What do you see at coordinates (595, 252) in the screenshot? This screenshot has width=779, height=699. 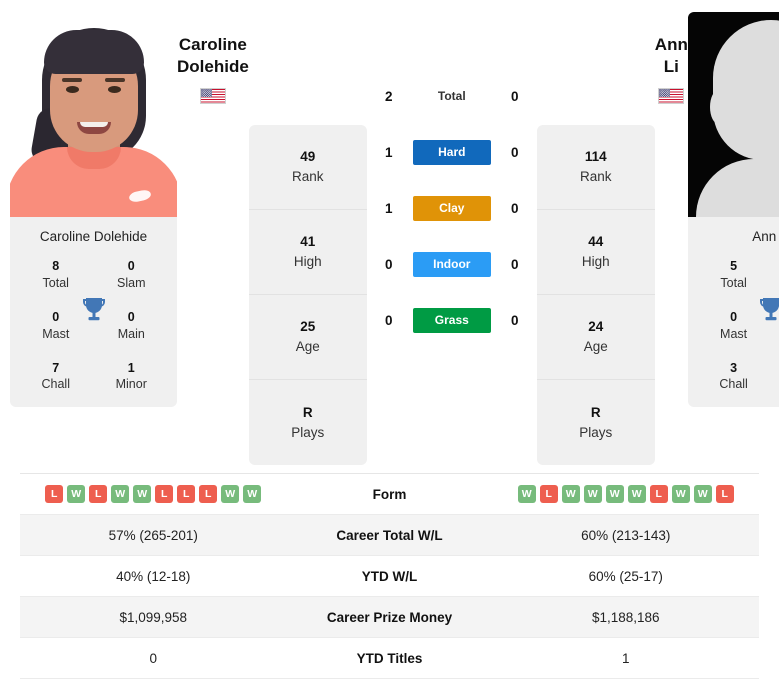 I see `stat-cell-high: 44 High` at bounding box center [595, 252].